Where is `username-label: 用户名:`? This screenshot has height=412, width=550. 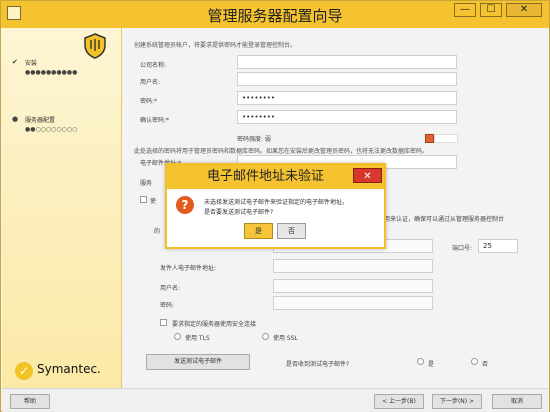
username-label: 用户名: is located at coordinates (150, 82).